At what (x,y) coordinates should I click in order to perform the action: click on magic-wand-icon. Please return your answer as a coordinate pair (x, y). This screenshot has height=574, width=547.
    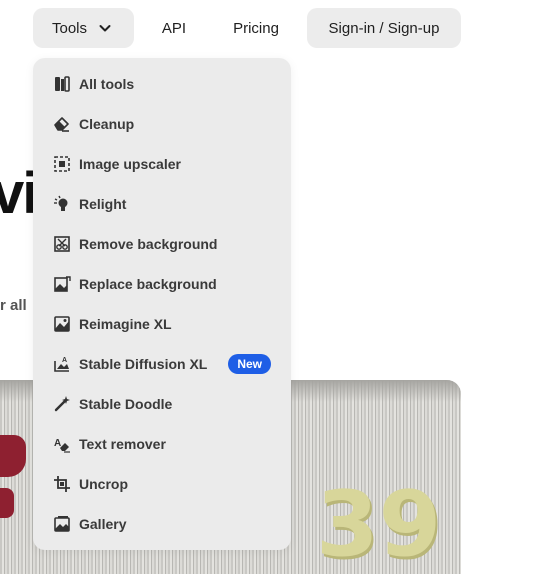
    Looking at the image, I should click on (62, 404).